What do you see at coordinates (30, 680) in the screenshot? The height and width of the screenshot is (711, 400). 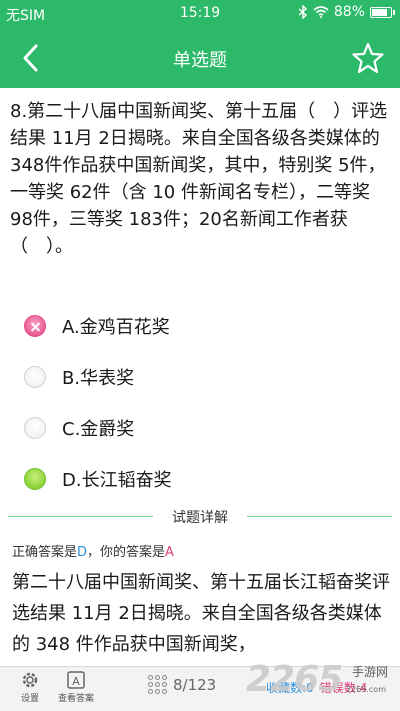 I see `gear-icon` at bounding box center [30, 680].